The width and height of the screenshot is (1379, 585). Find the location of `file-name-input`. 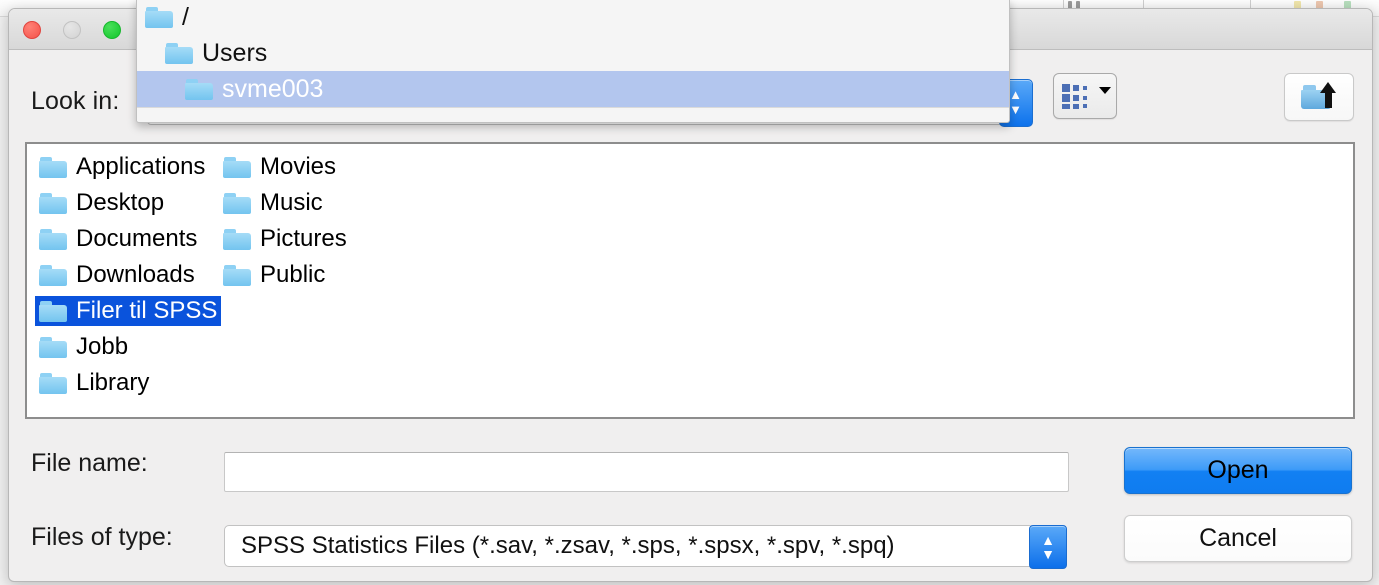

file-name-input is located at coordinates (646, 472).